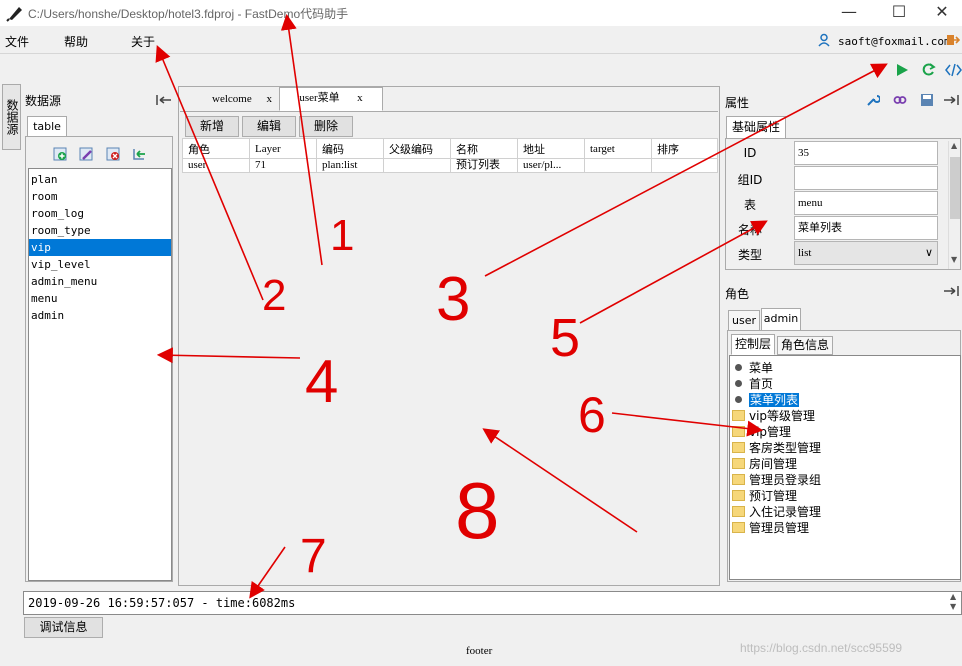  I want to click on import-table-icon, so click(139, 154).